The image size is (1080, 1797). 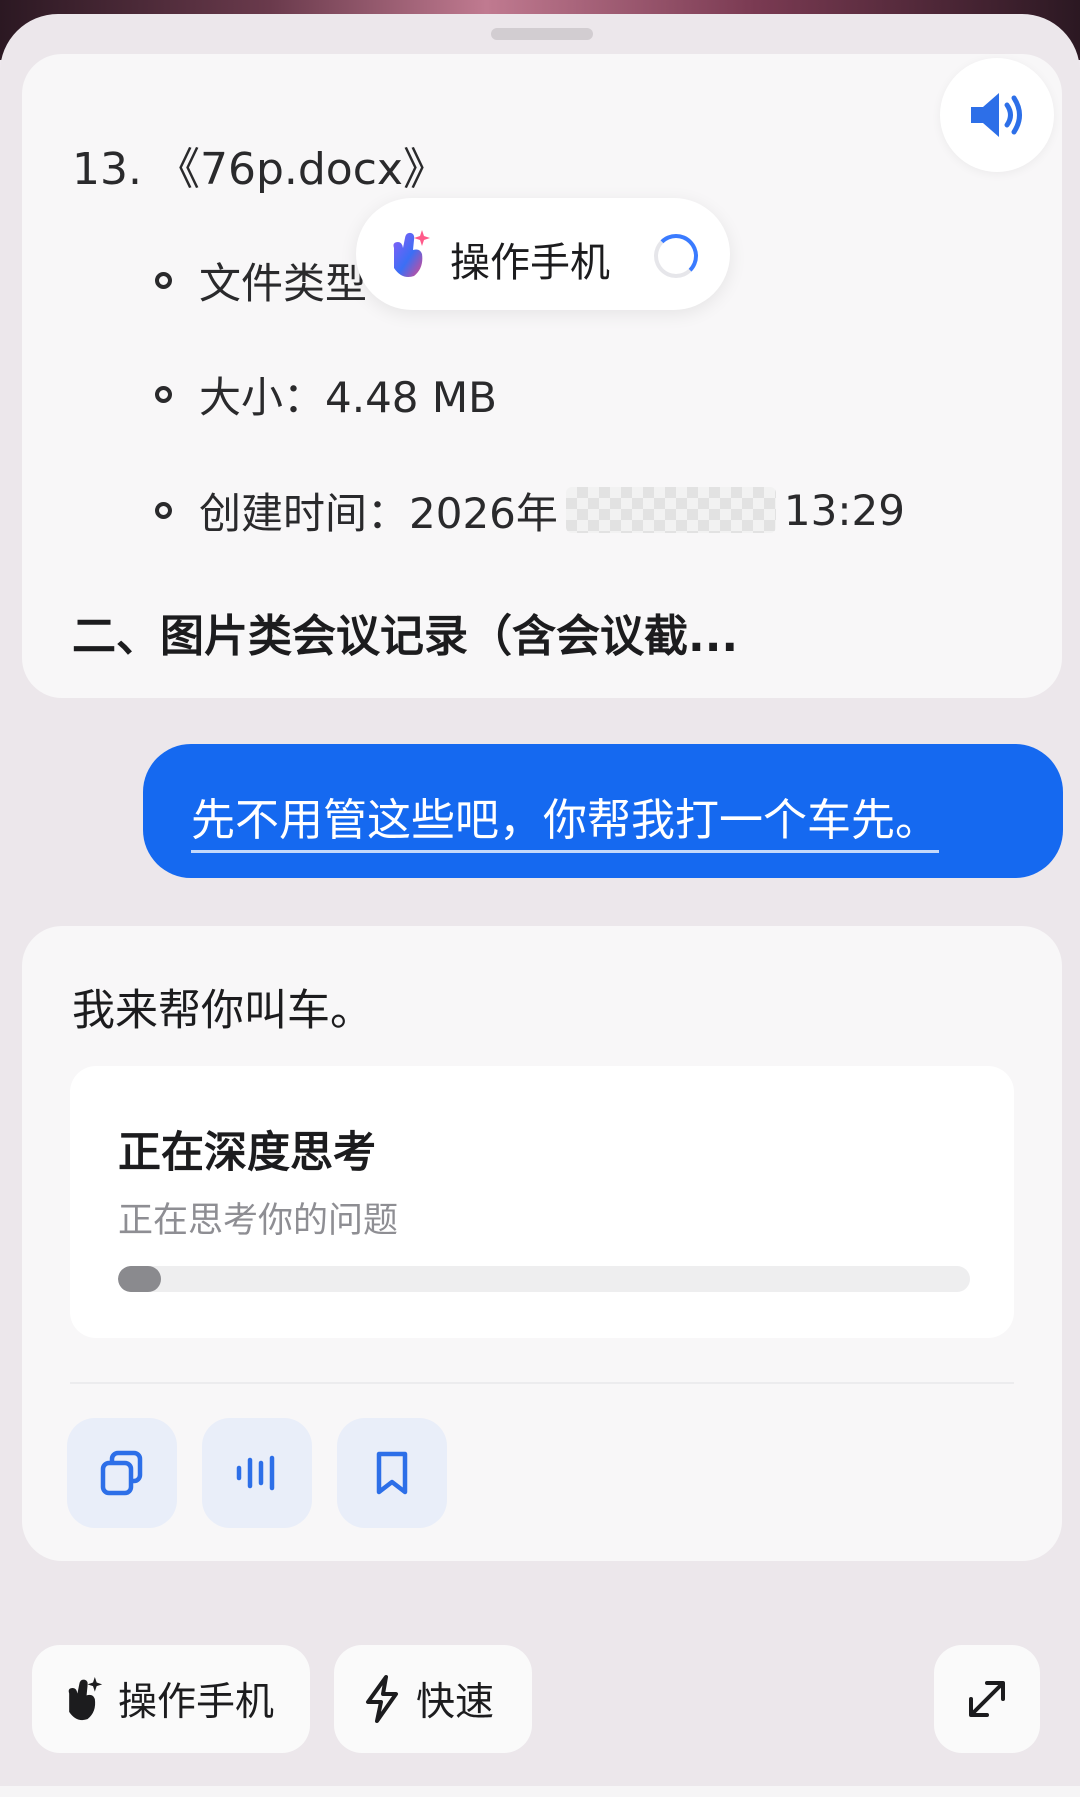 I want to click on quick-mode-label: 快速, so click(x=455, y=1702).